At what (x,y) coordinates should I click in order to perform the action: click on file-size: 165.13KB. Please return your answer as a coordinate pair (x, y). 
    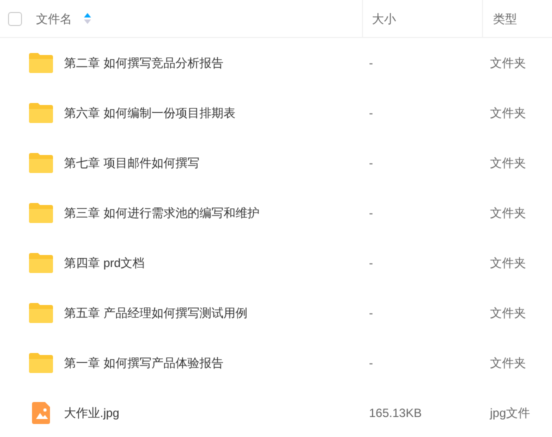
    Looking at the image, I should click on (395, 413).